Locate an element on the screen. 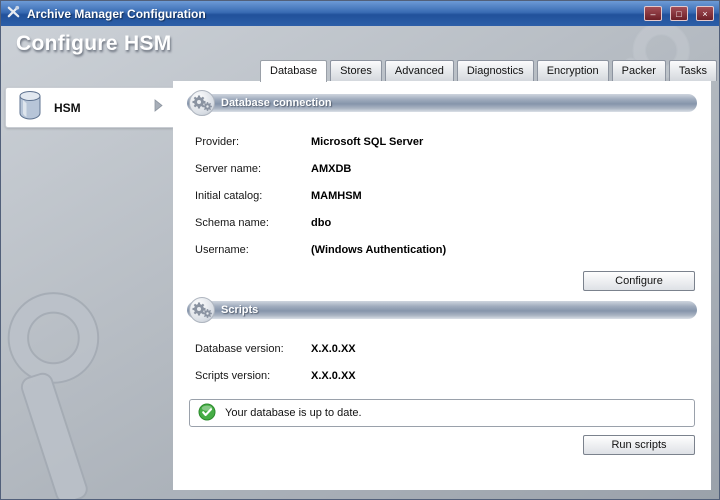  tools-icon is located at coordinates (13, 14).